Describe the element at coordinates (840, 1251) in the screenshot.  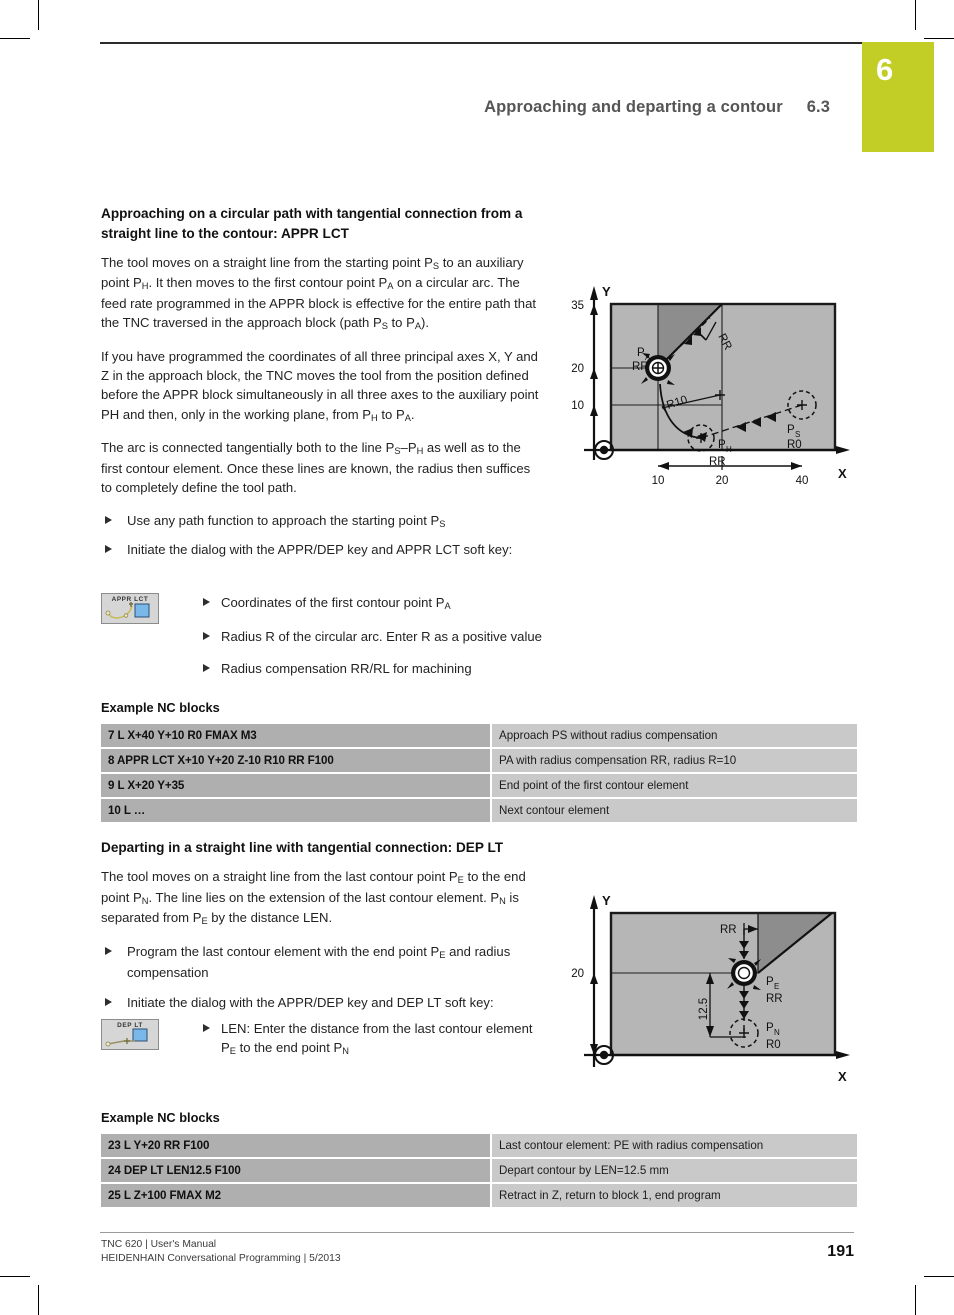
I see `page-number: 191` at that location.